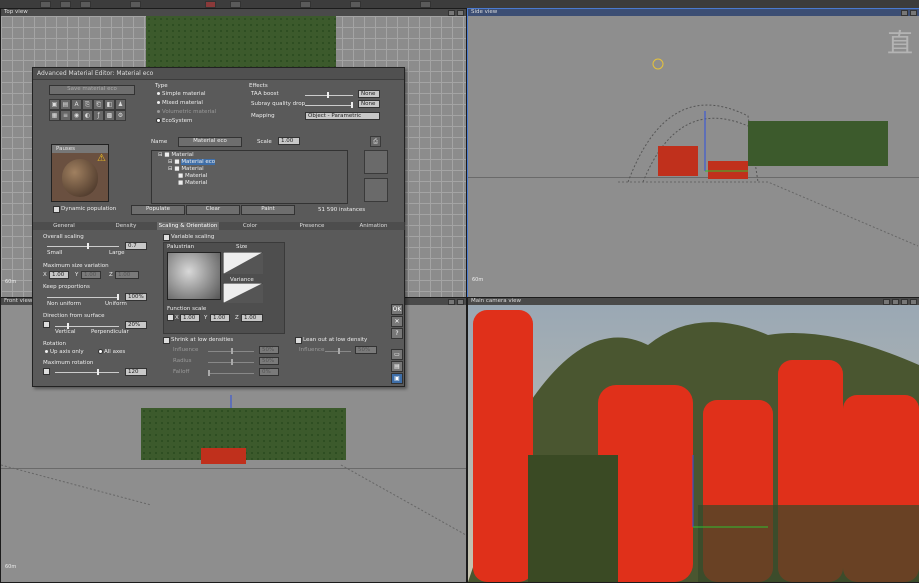 The height and width of the screenshot is (583, 919). I want to click on help-button: ?, so click(397, 333).